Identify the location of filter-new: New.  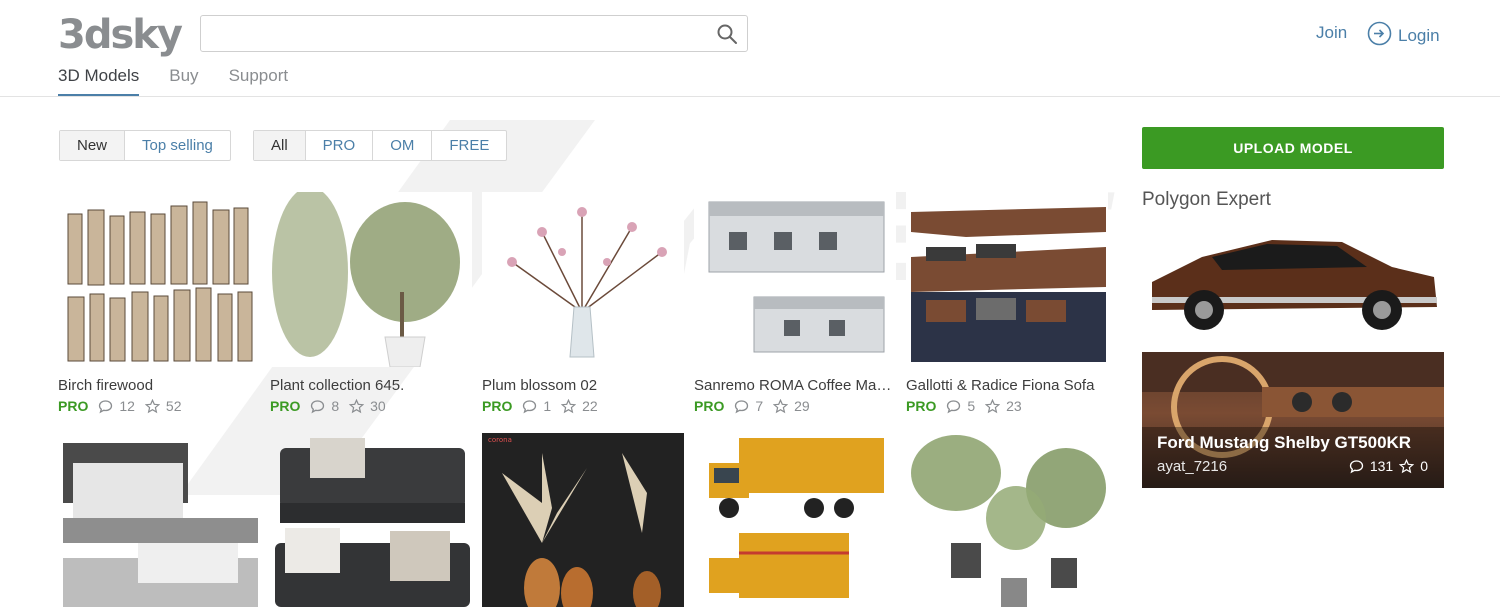
(93, 145).